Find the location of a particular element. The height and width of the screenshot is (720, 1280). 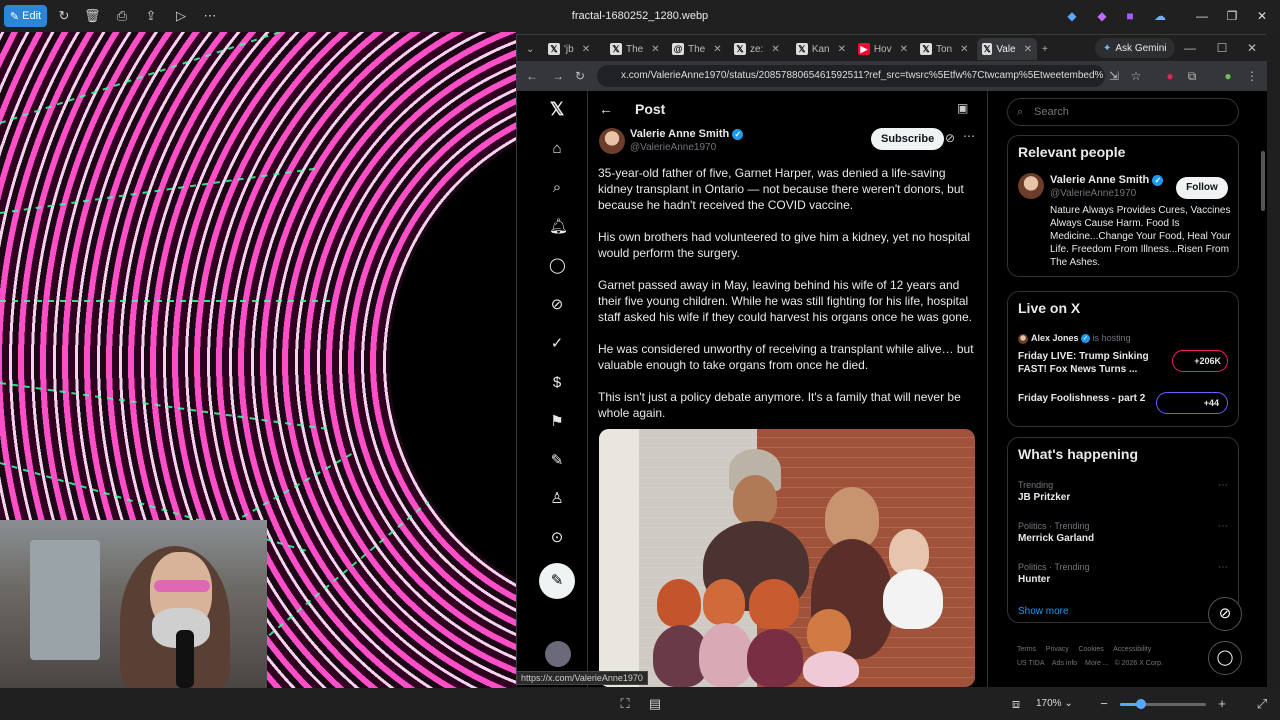

share-icon: ⇪ is located at coordinates (151, 16).